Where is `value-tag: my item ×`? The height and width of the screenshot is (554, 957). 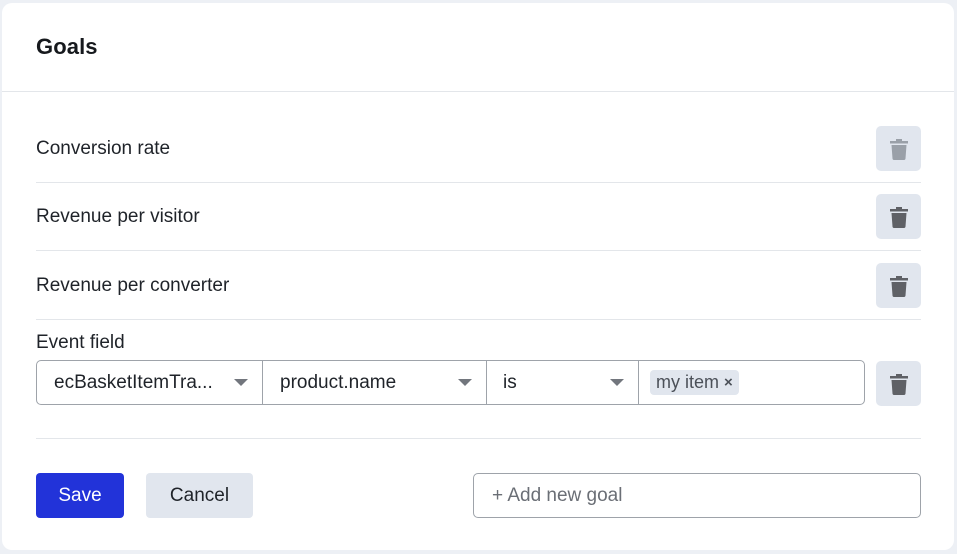 value-tag: my item × is located at coordinates (694, 382).